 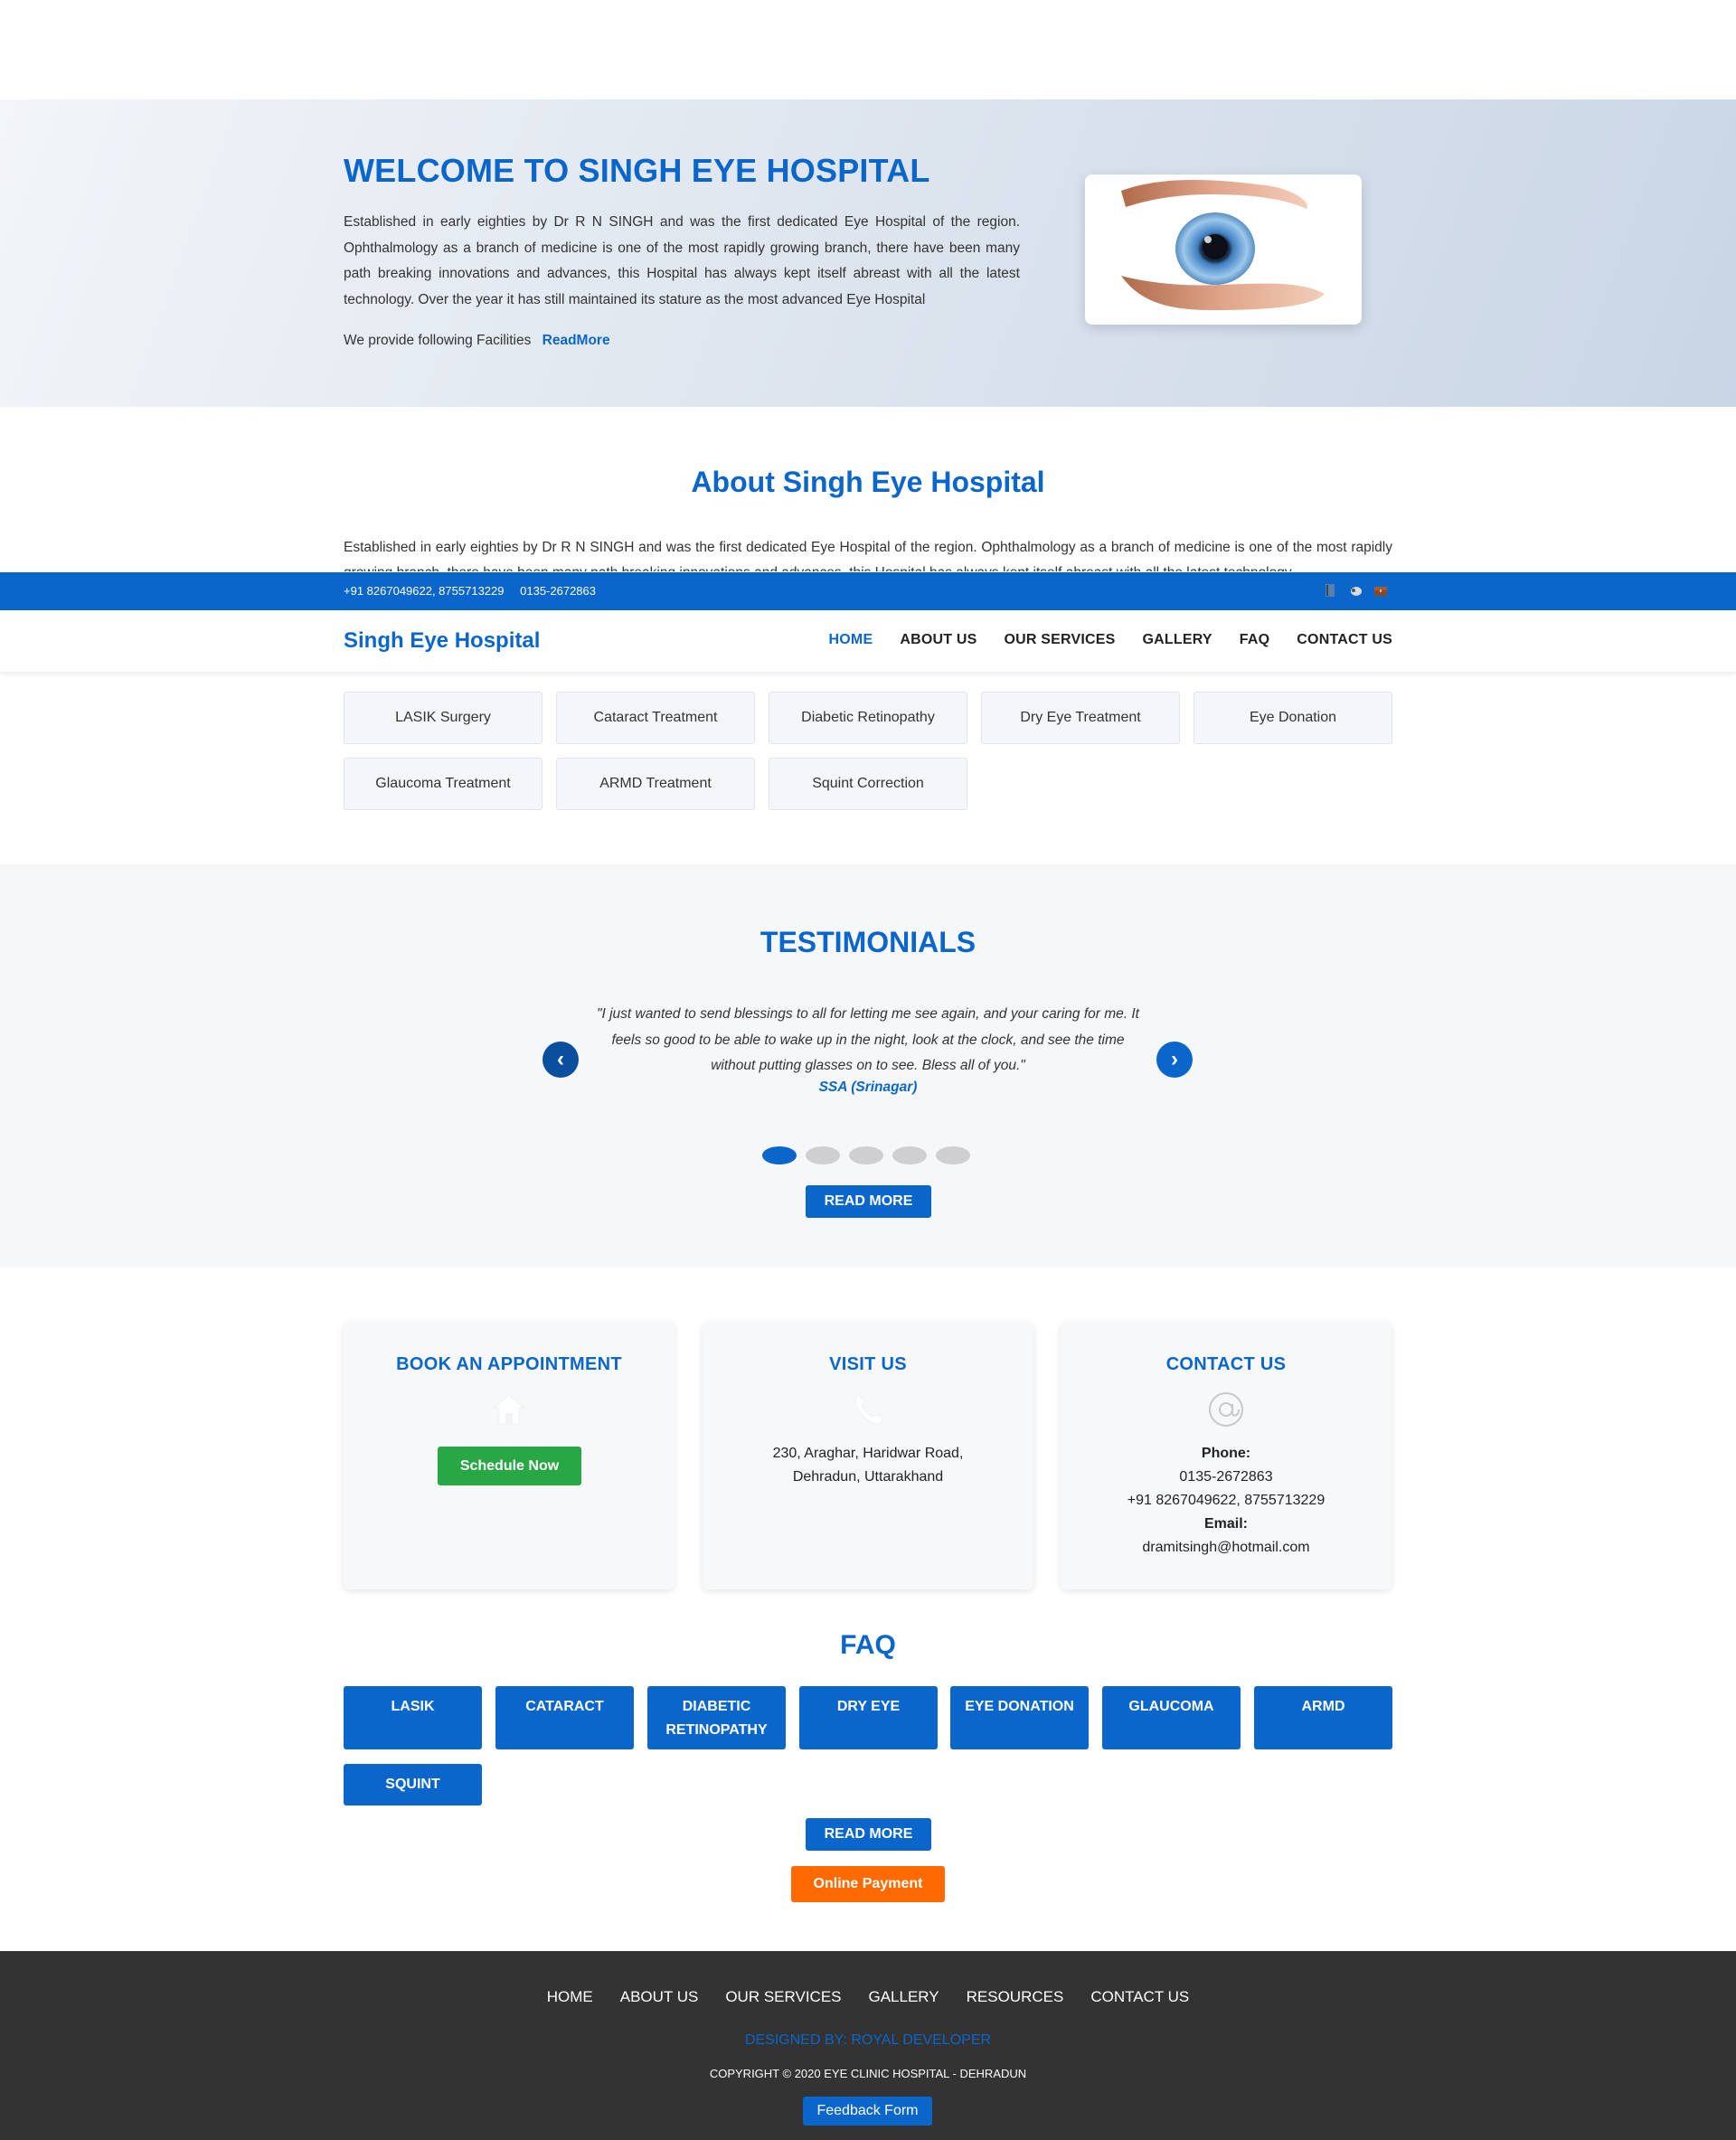 I want to click on nav-item-gallery: GALLERY, so click(x=1177, y=640).